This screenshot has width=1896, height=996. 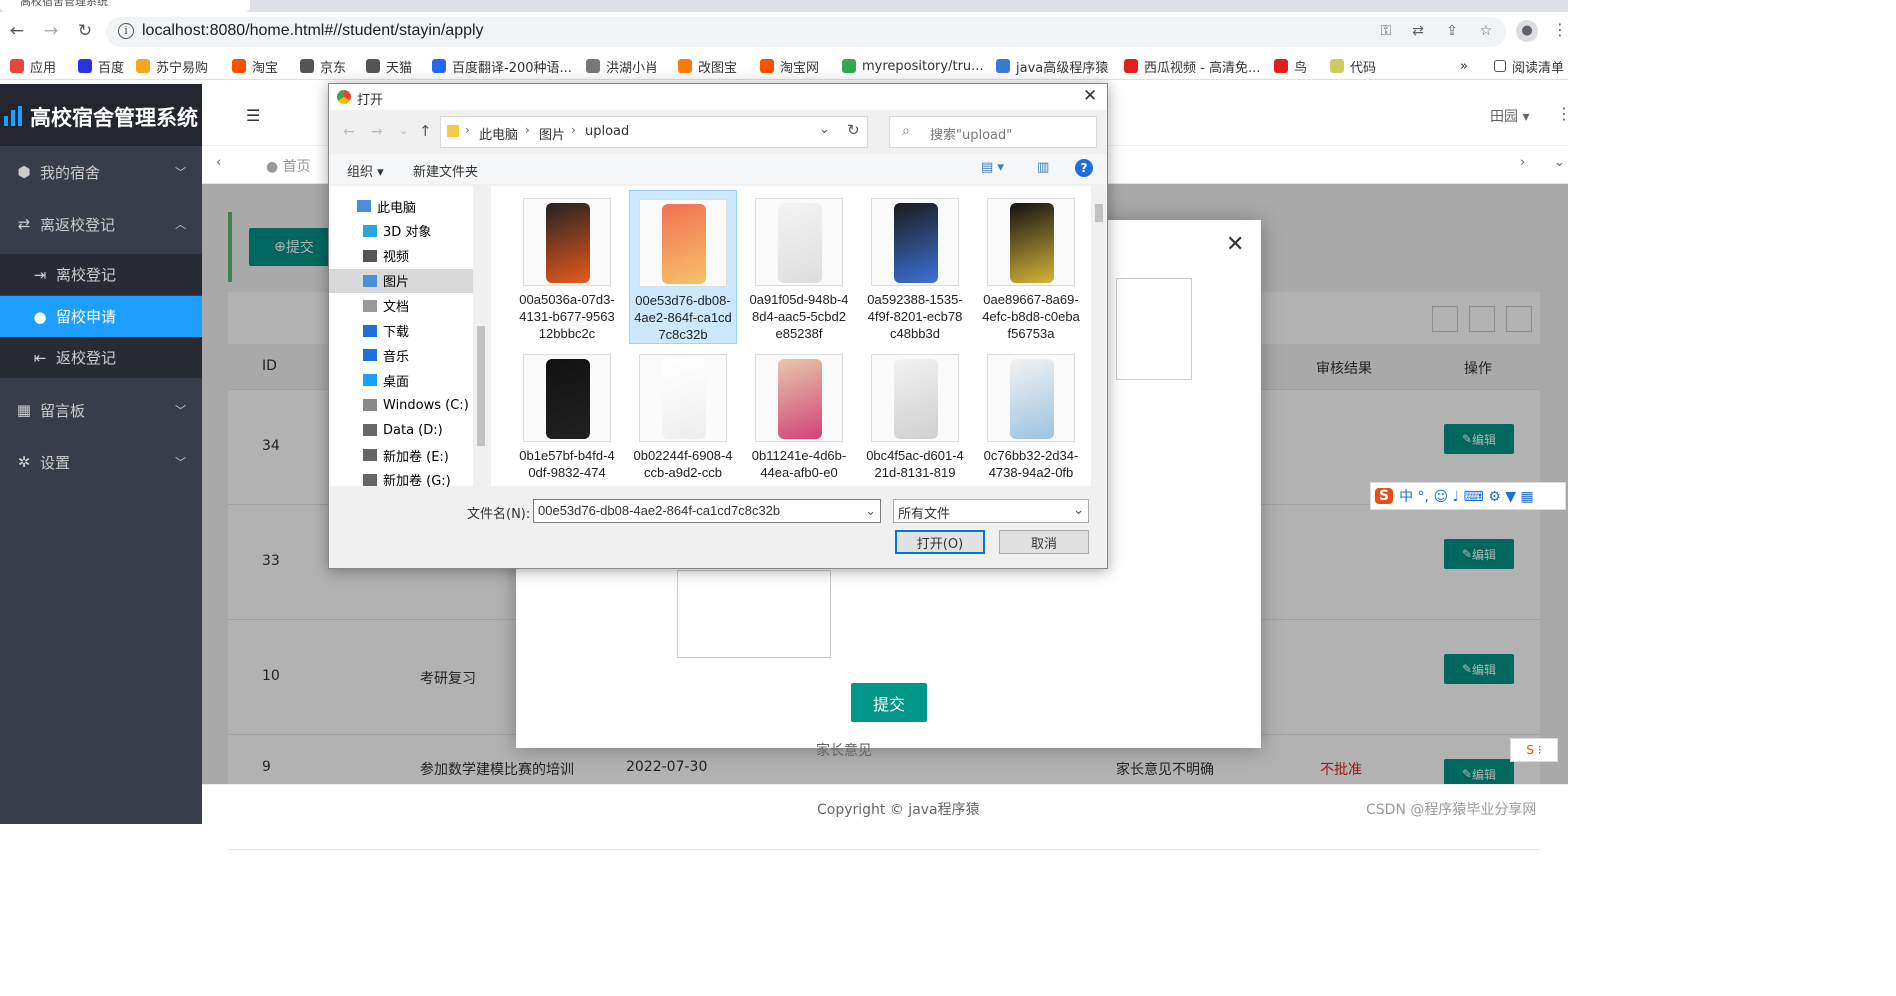 I want to click on tree-scroll-thumb, so click(x=481, y=386).